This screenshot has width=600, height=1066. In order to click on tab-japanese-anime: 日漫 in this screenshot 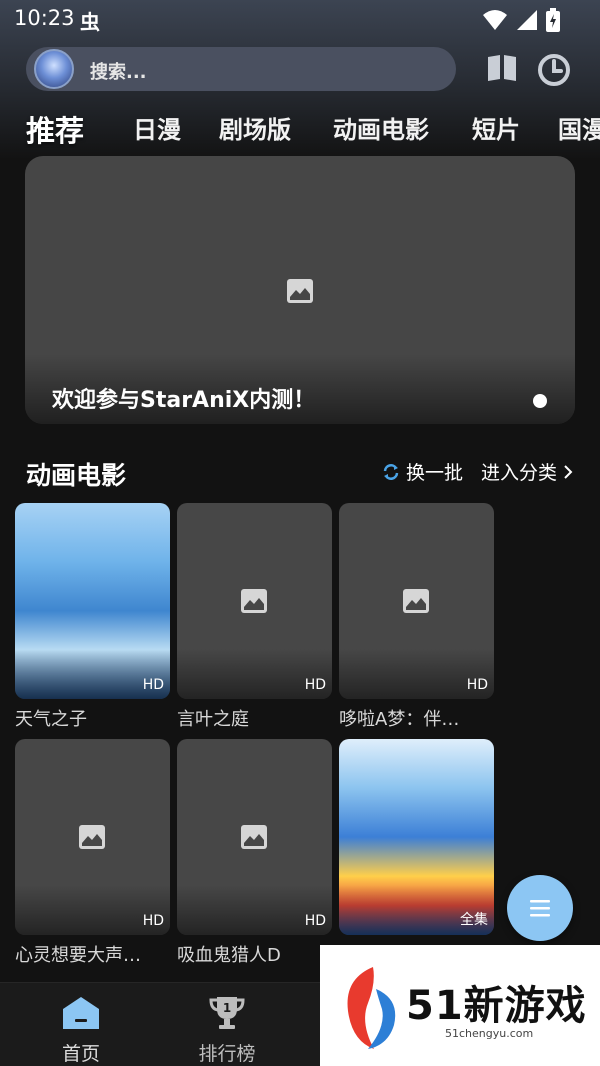, I will do `click(157, 127)`.